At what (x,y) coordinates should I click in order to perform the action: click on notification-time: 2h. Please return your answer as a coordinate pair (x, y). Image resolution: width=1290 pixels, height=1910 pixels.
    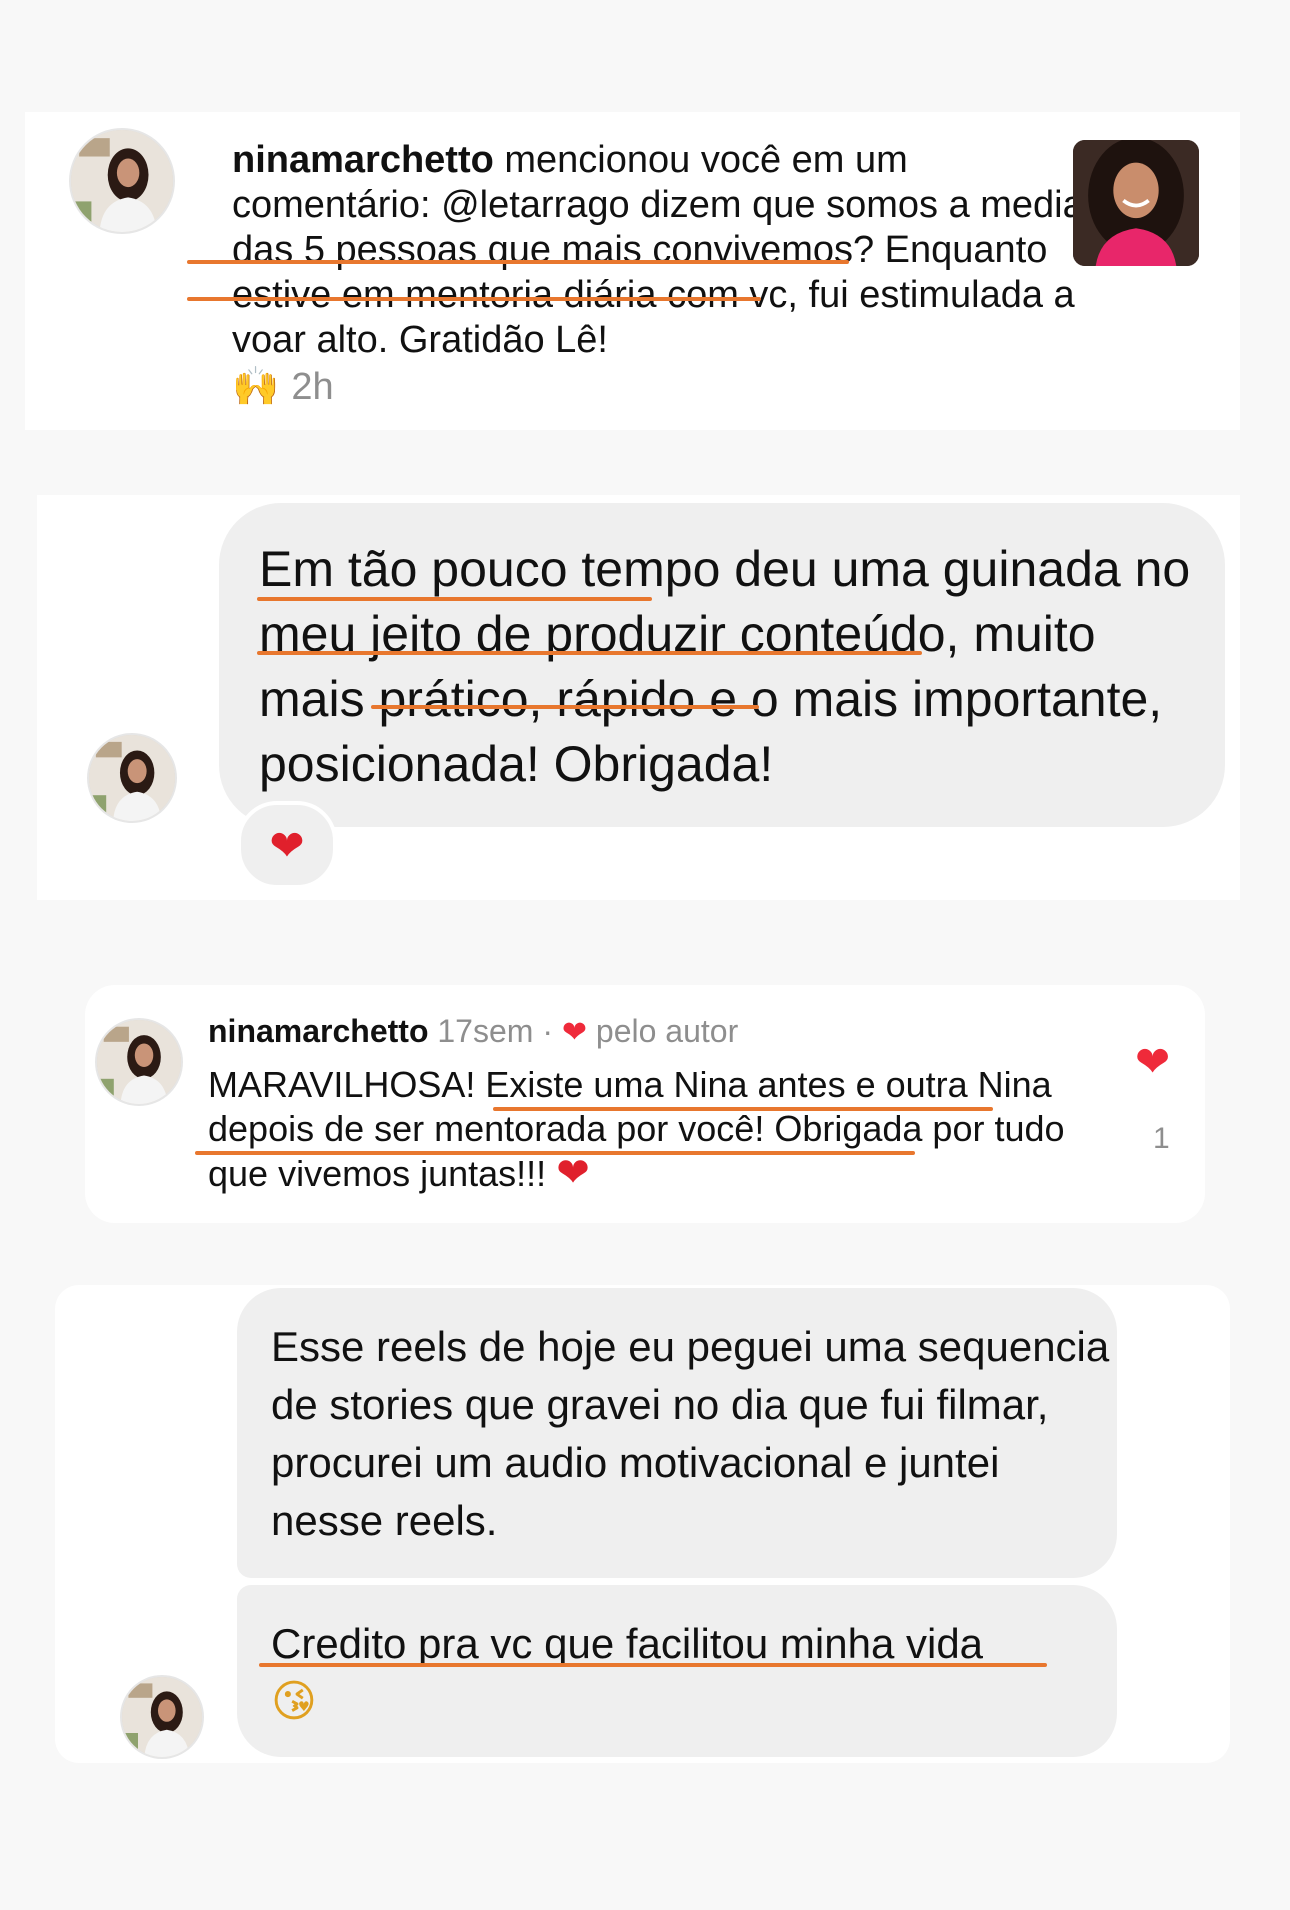
    Looking at the image, I should click on (312, 387).